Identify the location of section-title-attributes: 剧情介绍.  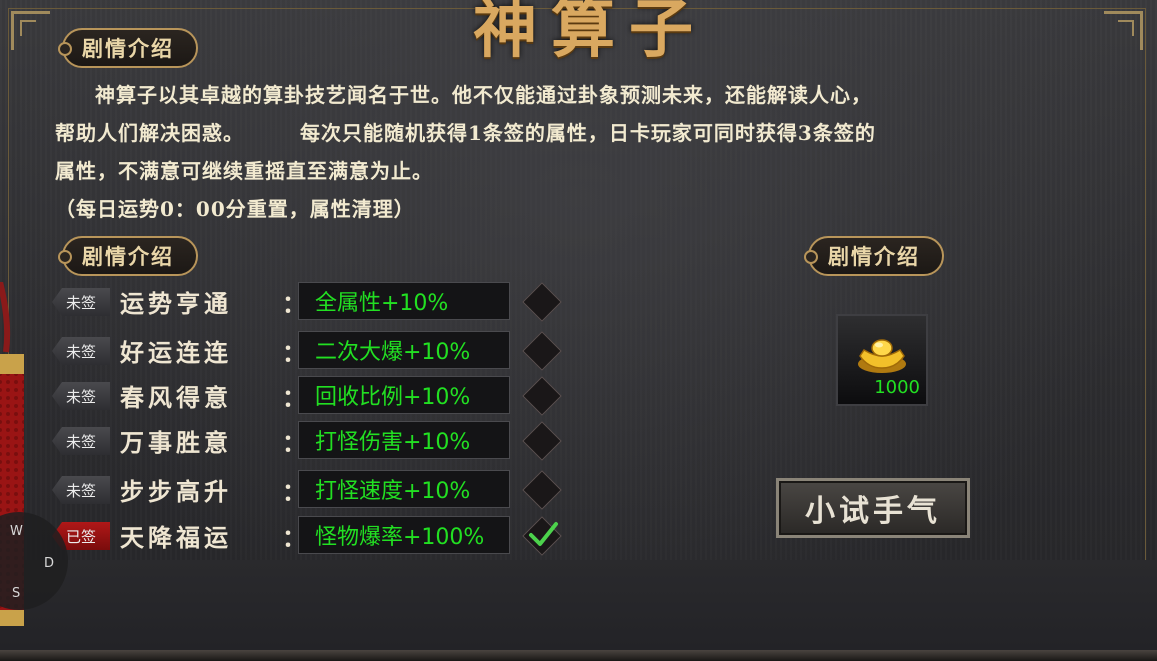
(128, 256).